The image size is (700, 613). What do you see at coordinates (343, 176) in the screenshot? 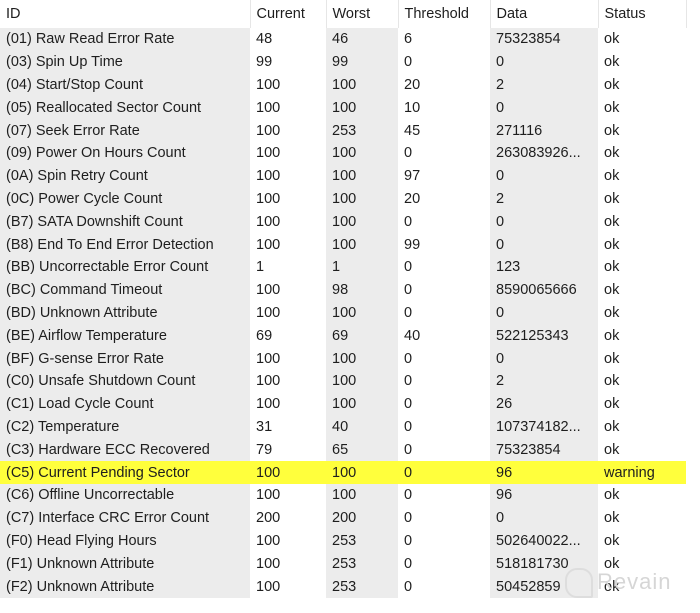
I see `table-row: (0A) Spin Retry Count 100 100 97 0 ok` at bounding box center [343, 176].